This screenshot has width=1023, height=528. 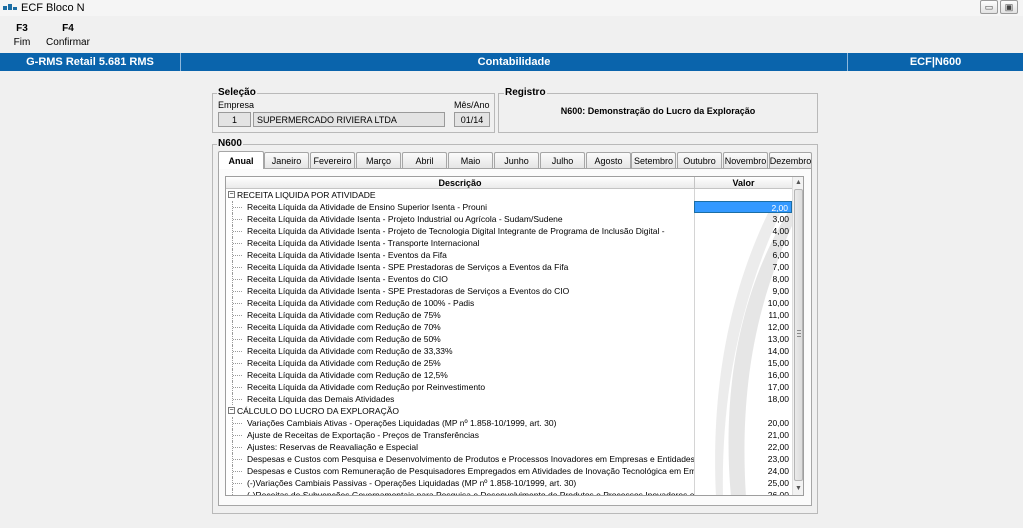 I want to click on minimize-button: ▭, so click(x=989, y=7).